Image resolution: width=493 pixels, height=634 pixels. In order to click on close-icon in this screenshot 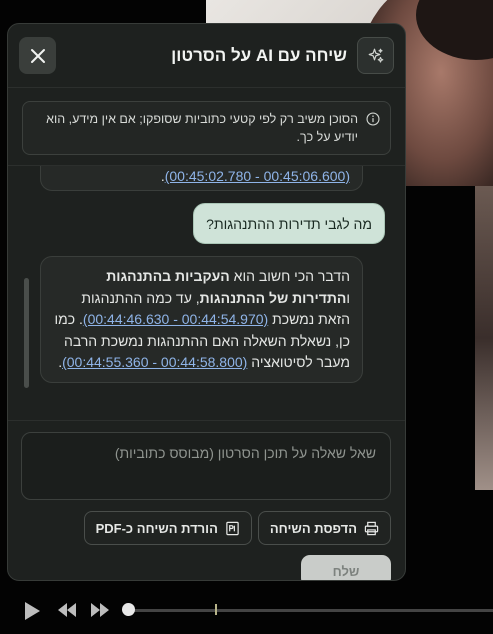, I will do `click(37, 55)`.